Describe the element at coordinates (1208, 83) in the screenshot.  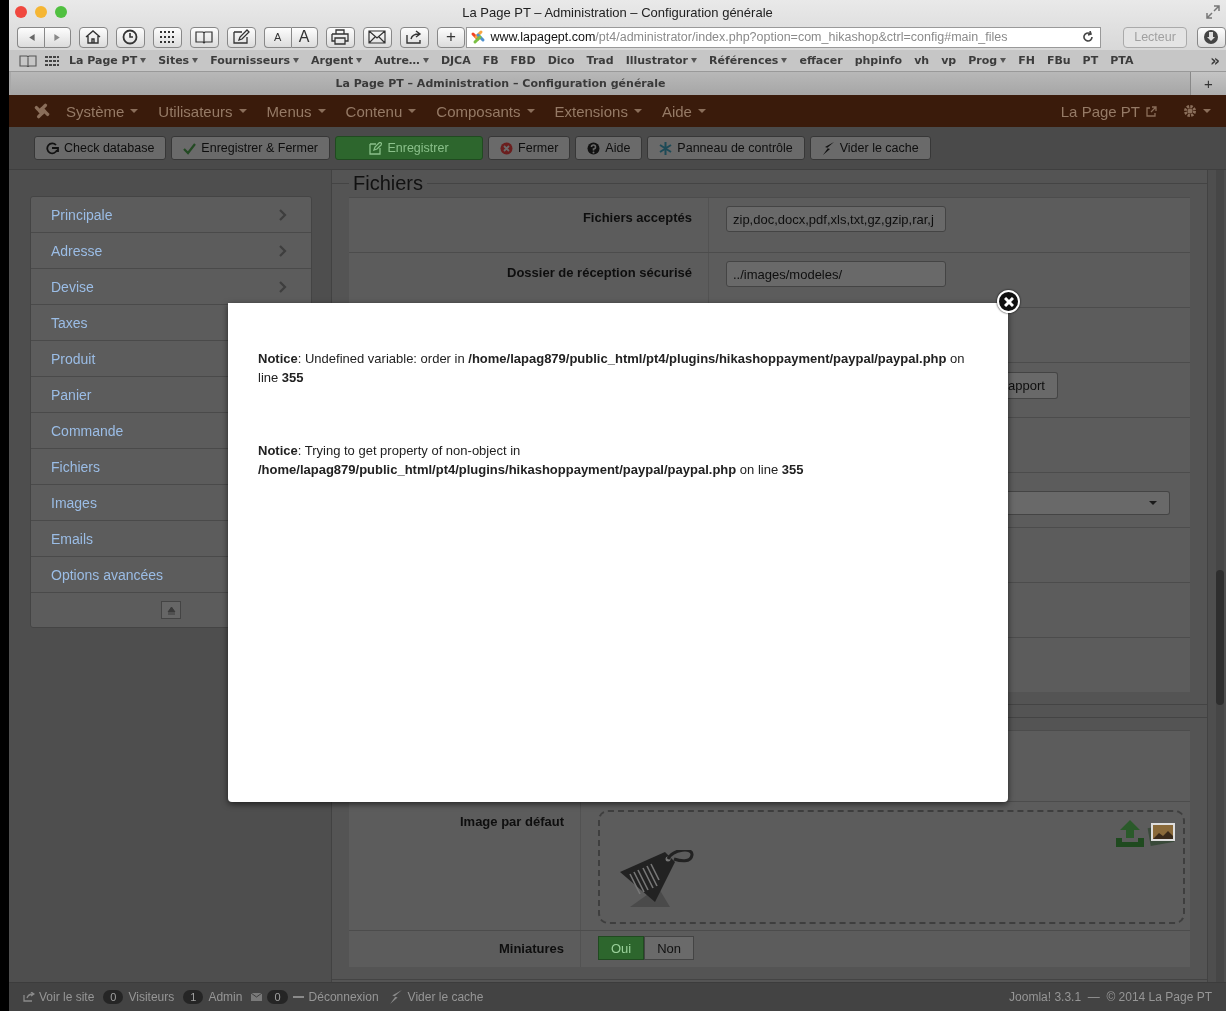
I see `new-tab-button: +` at that location.